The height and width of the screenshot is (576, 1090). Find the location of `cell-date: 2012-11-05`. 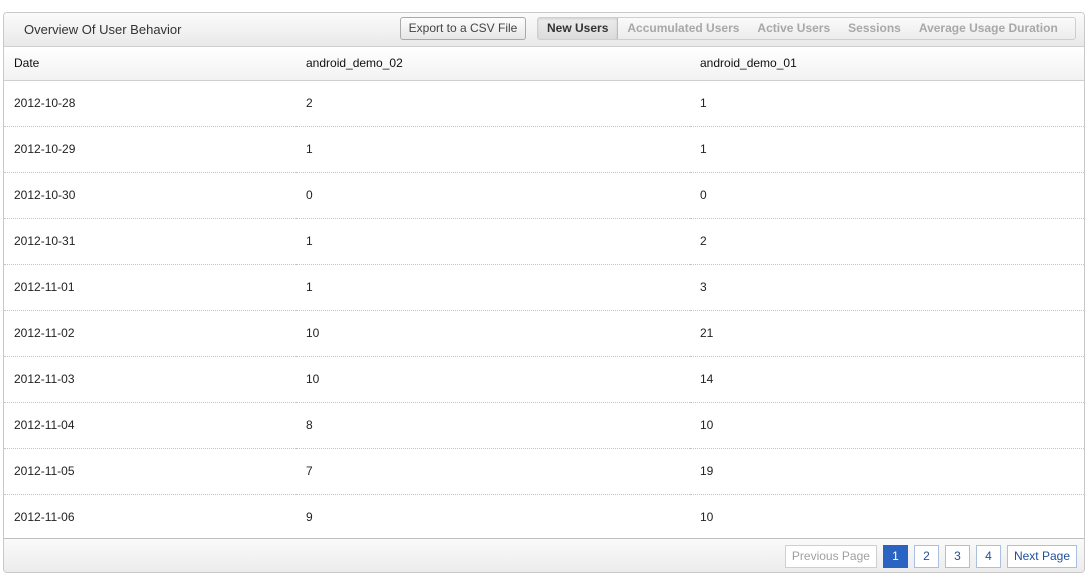

cell-date: 2012-11-05 is located at coordinates (150, 471).